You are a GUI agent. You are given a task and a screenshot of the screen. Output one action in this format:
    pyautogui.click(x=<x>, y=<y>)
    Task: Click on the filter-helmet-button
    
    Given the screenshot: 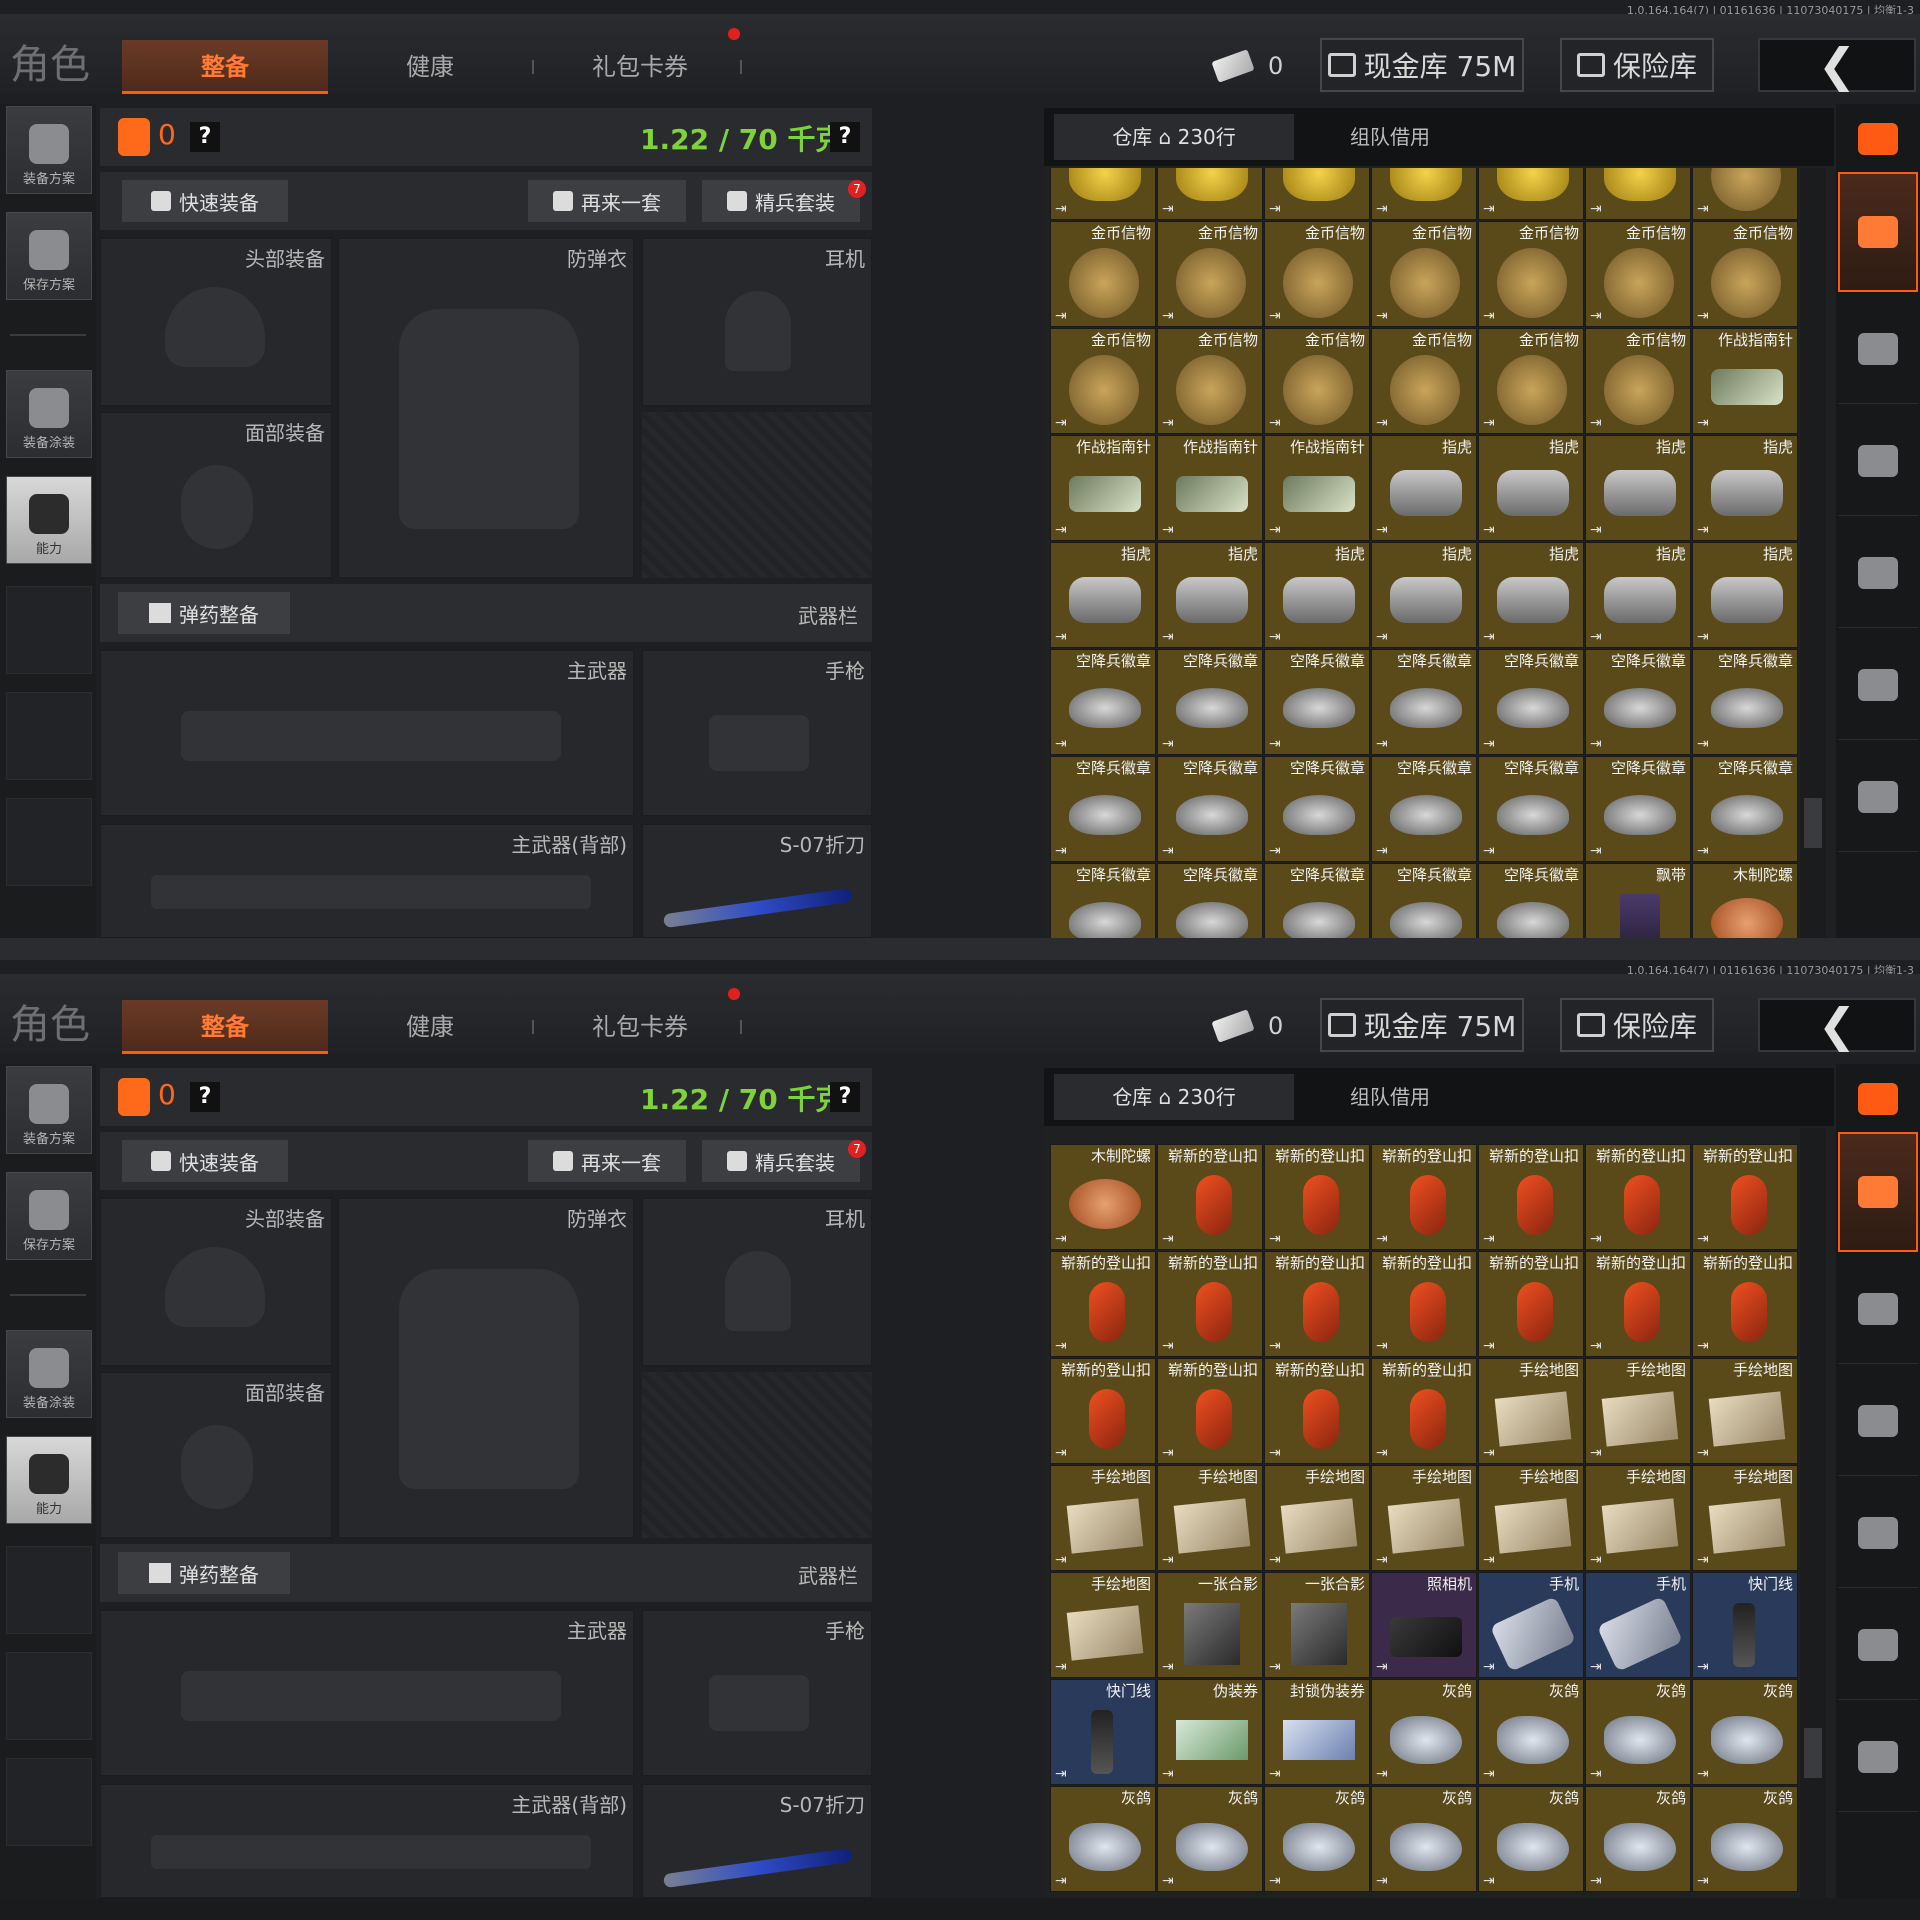 What is the action you would take?
    pyautogui.click(x=1878, y=349)
    